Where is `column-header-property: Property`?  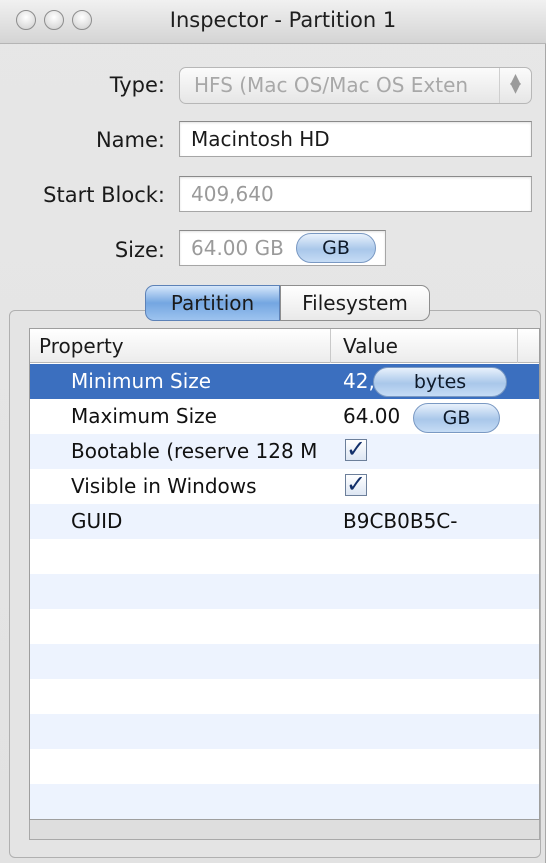
column-header-property: Property is located at coordinates (81, 346).